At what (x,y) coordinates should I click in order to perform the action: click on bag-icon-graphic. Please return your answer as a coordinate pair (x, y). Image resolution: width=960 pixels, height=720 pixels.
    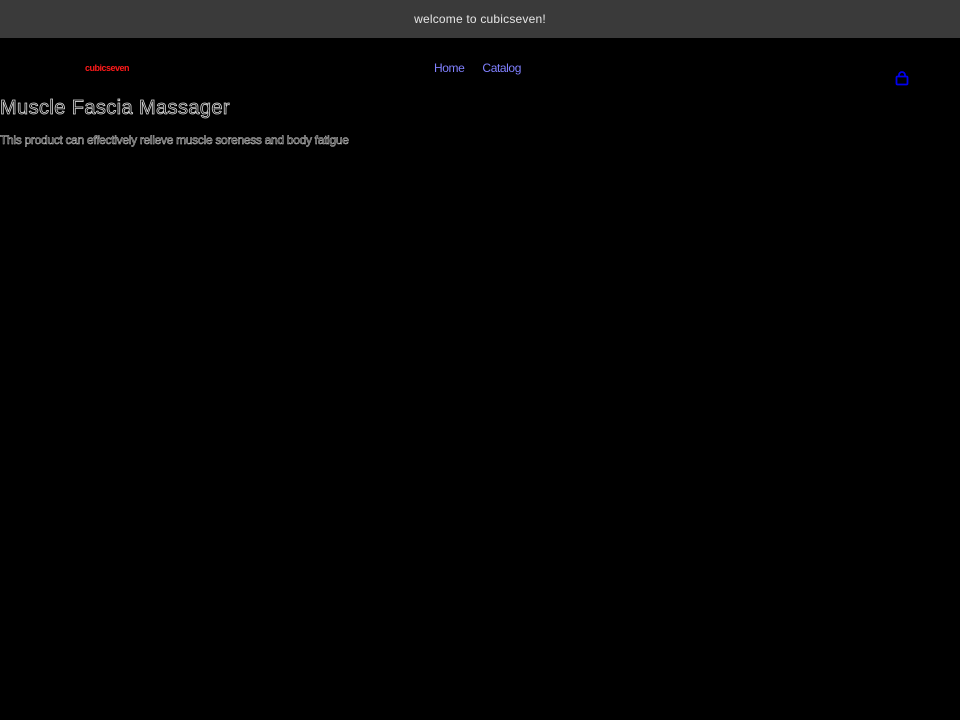
    Looking at the image, I should click on (902, 78).